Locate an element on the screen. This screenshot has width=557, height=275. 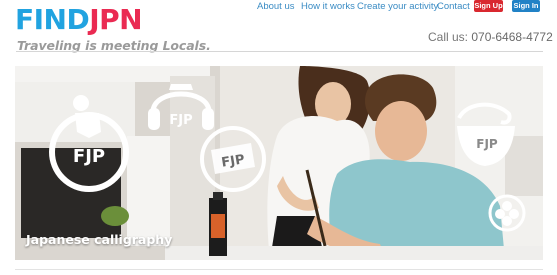
sign-up-button: Sign Up is located at coordinates (488, 6).